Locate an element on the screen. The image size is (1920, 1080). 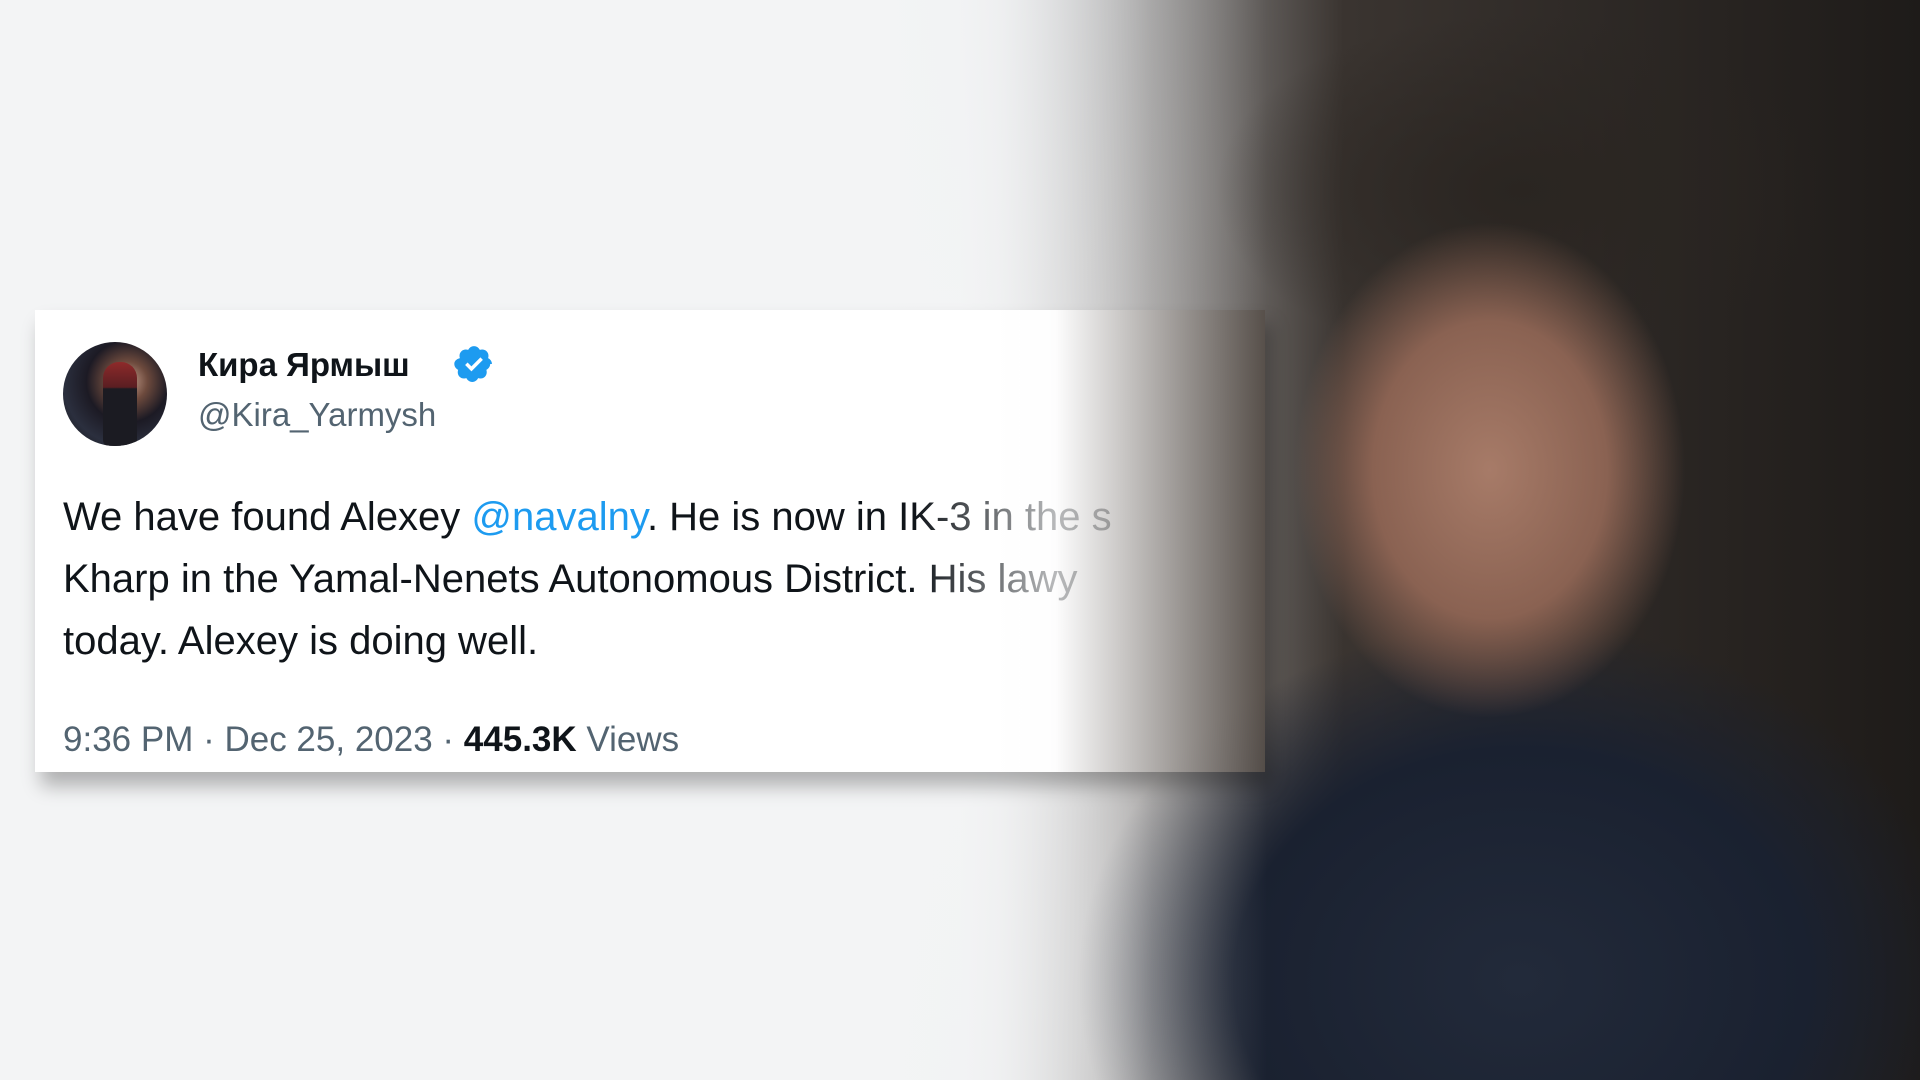
verified-badge-icon is located at coordinates (473, 364).